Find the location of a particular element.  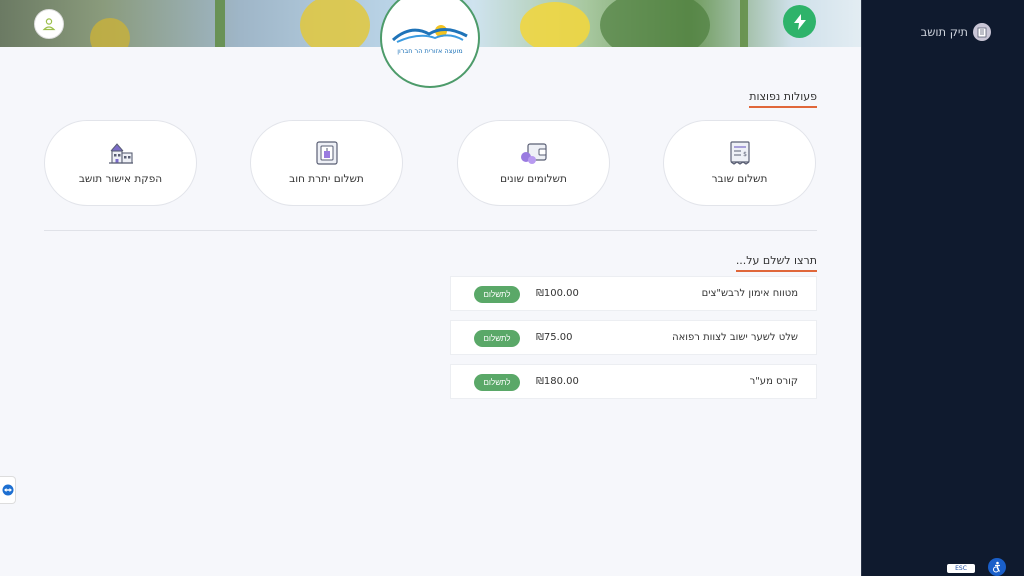

voucher-icon: $ is located at coordinates (739, 153).